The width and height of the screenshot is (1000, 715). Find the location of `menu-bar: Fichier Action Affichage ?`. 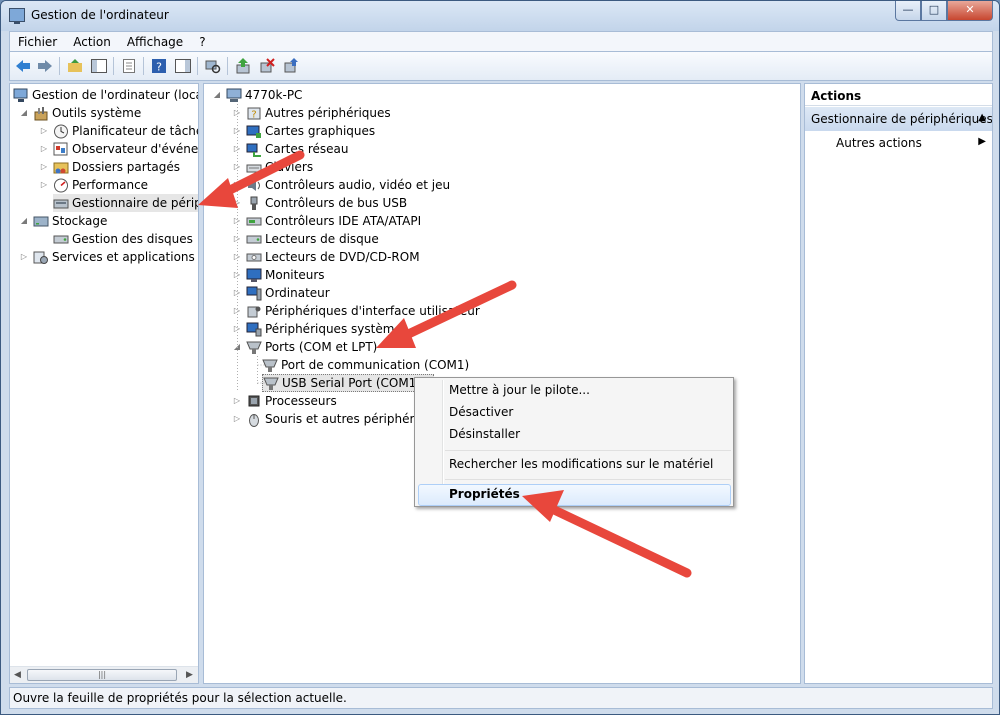

menu-bar: Fichier Action Affichage ? is located at coordinates (501, 41).